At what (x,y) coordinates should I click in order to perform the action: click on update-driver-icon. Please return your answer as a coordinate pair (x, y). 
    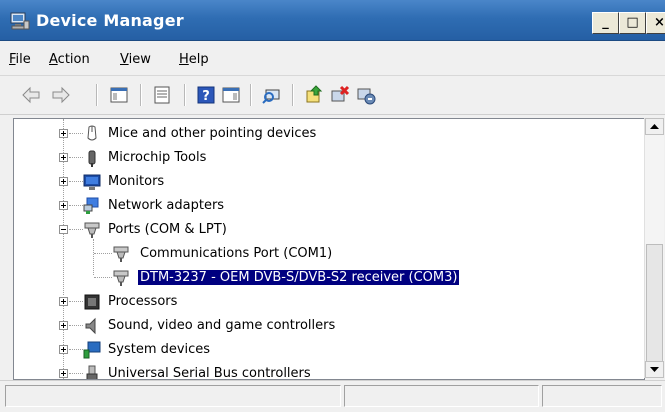
    Looking at the image, I should click on (314, 95).